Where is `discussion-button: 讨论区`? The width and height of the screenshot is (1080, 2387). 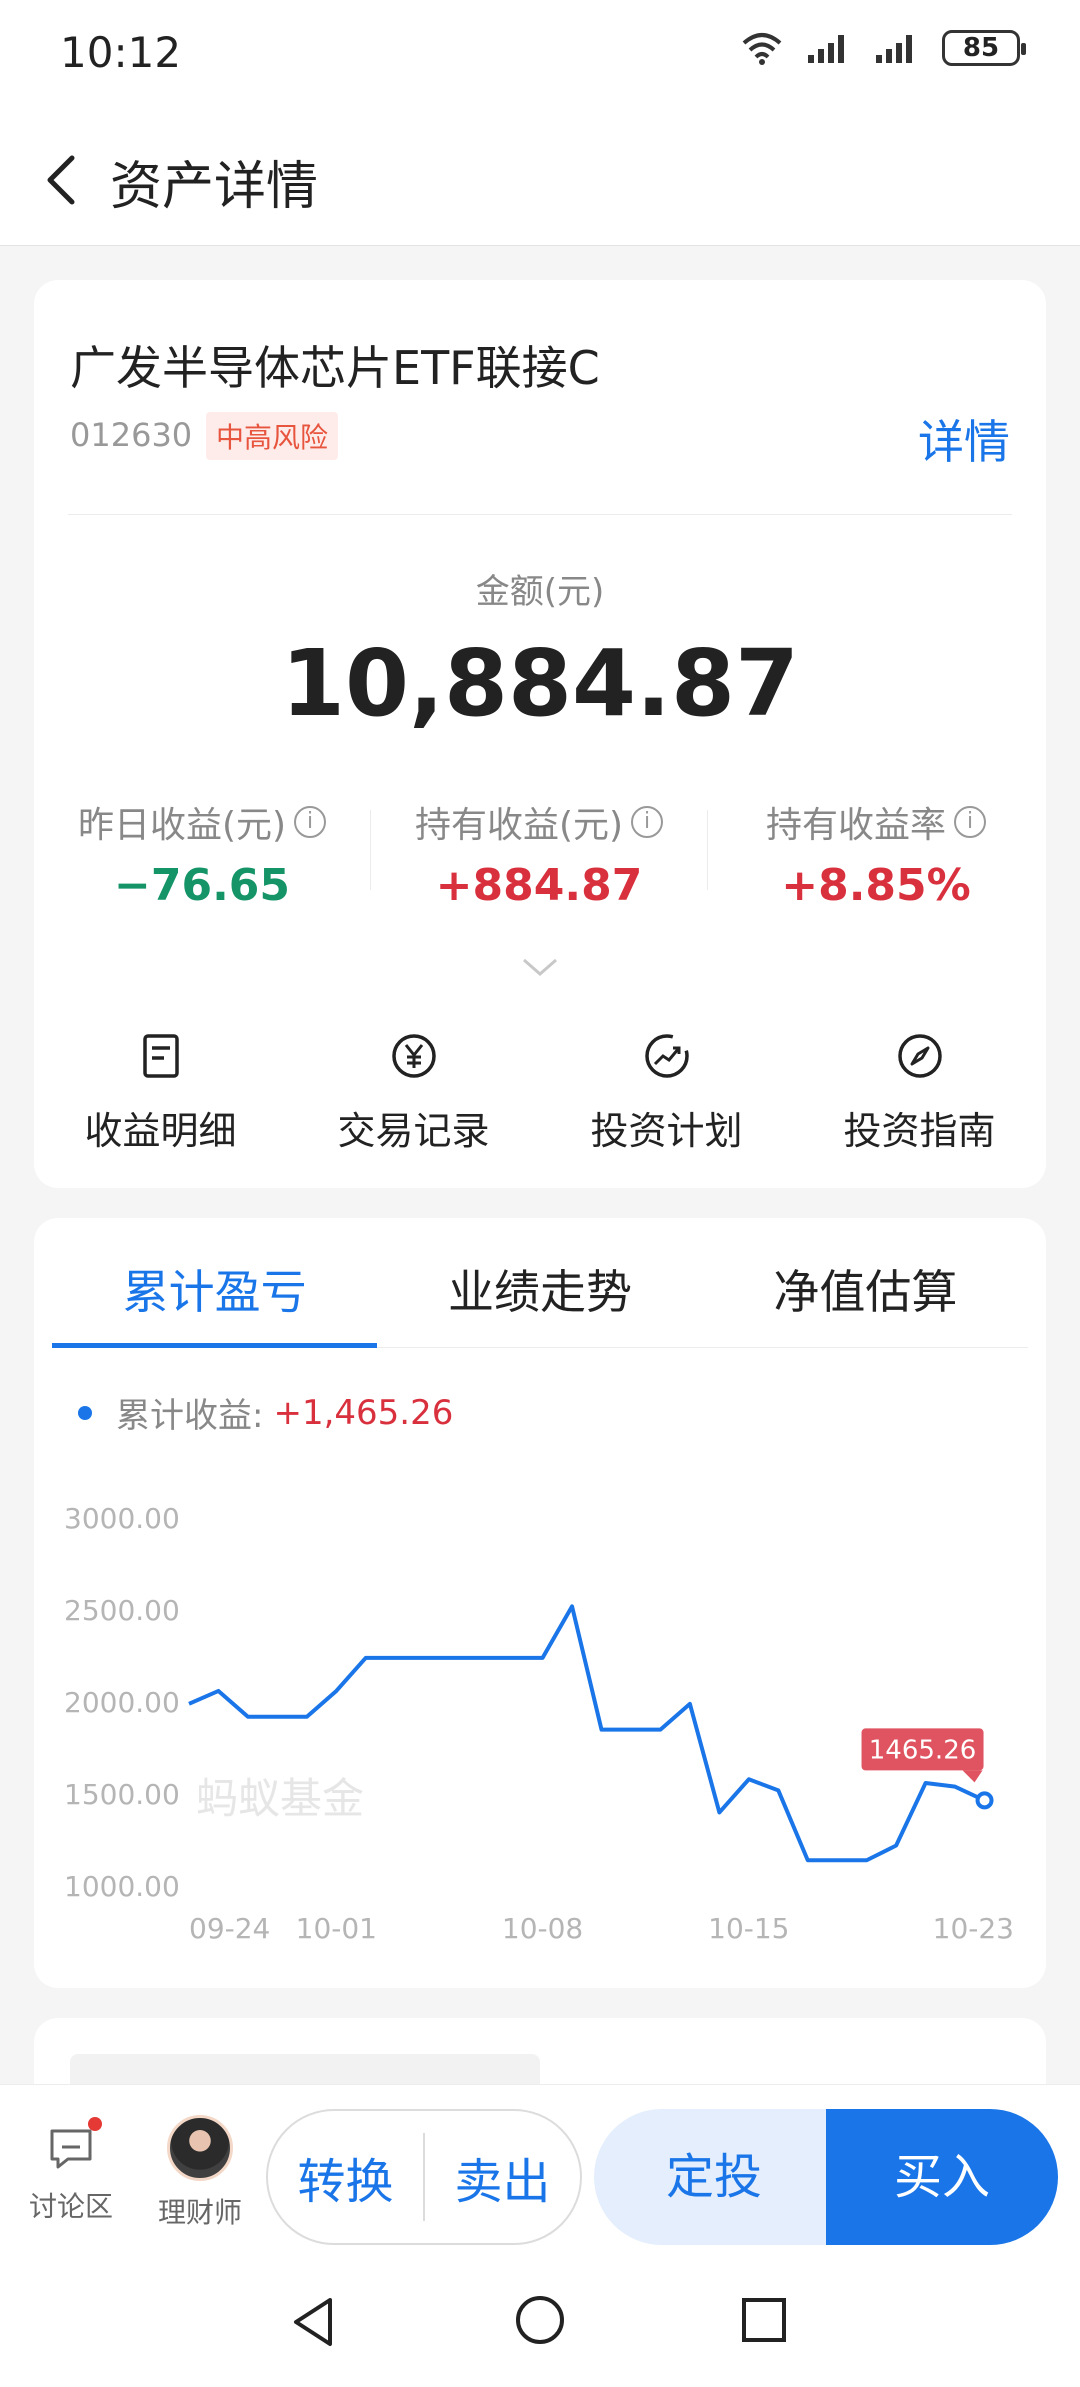 discussion-button: 讨论区 is located at coordinates (71, 2171).